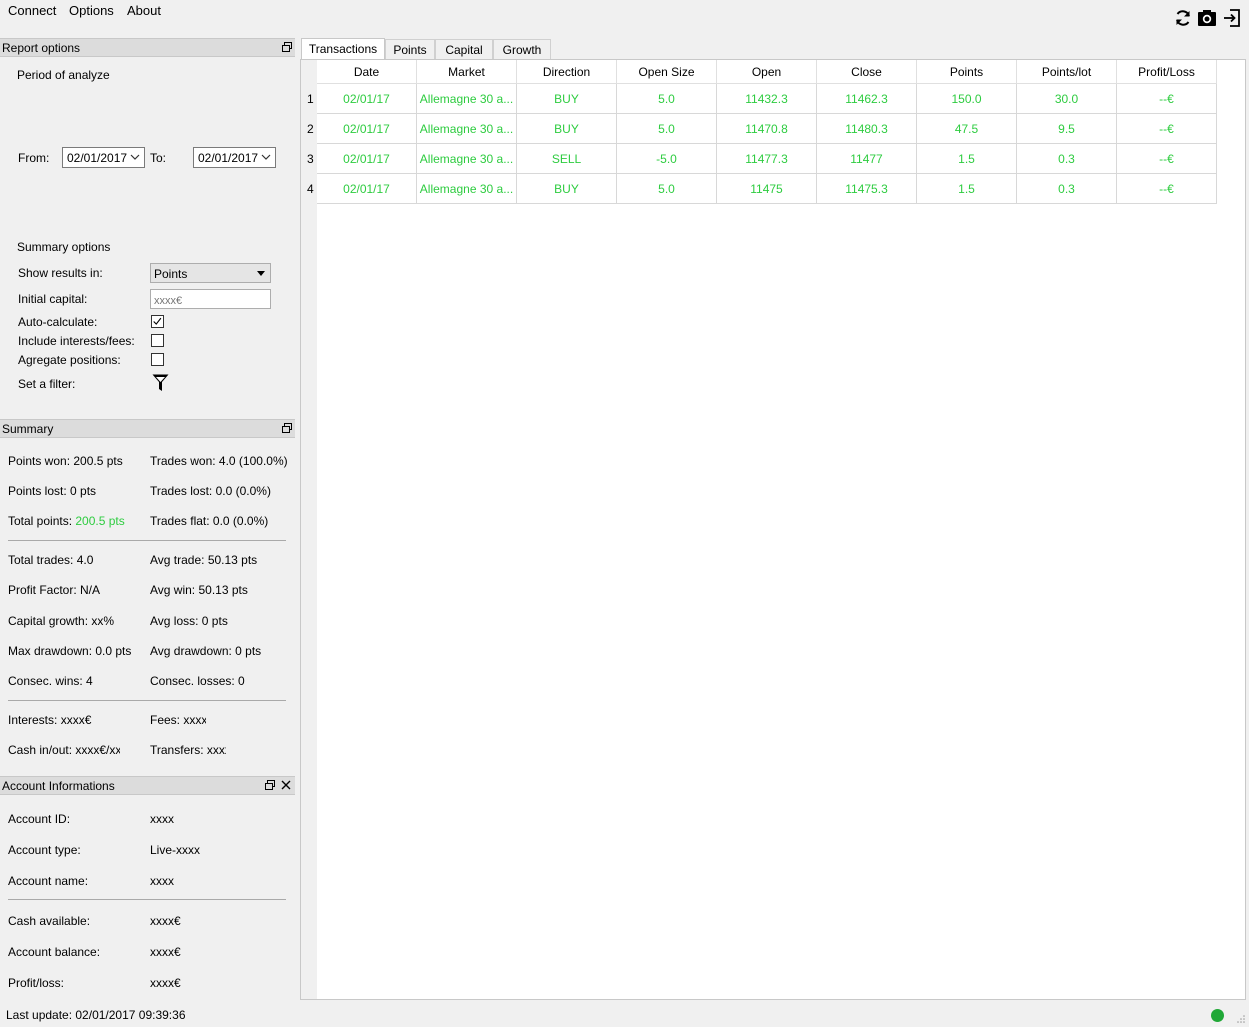 This screenshot has height=1027, width=1249. Describe the element at coordinates (188, 750) in the screenshot. I see `transfers: Transfers: xxxx` at that location.